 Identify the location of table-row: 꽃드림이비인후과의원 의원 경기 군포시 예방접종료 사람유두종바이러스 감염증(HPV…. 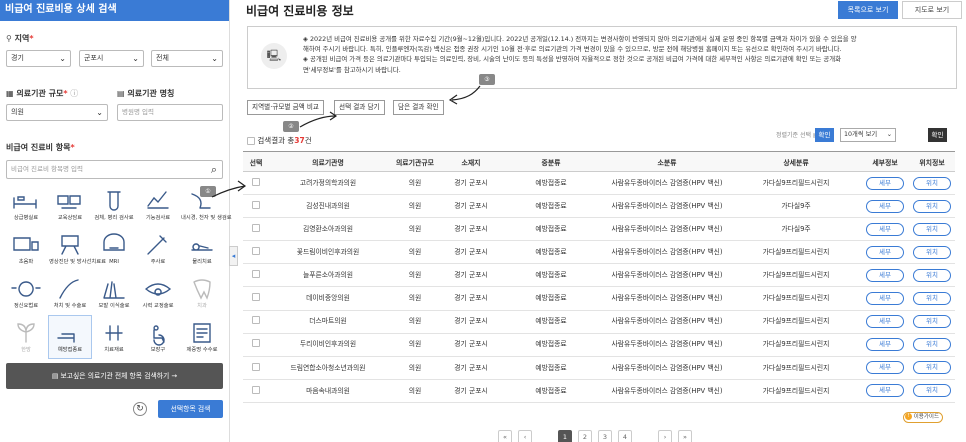
(599, 252).